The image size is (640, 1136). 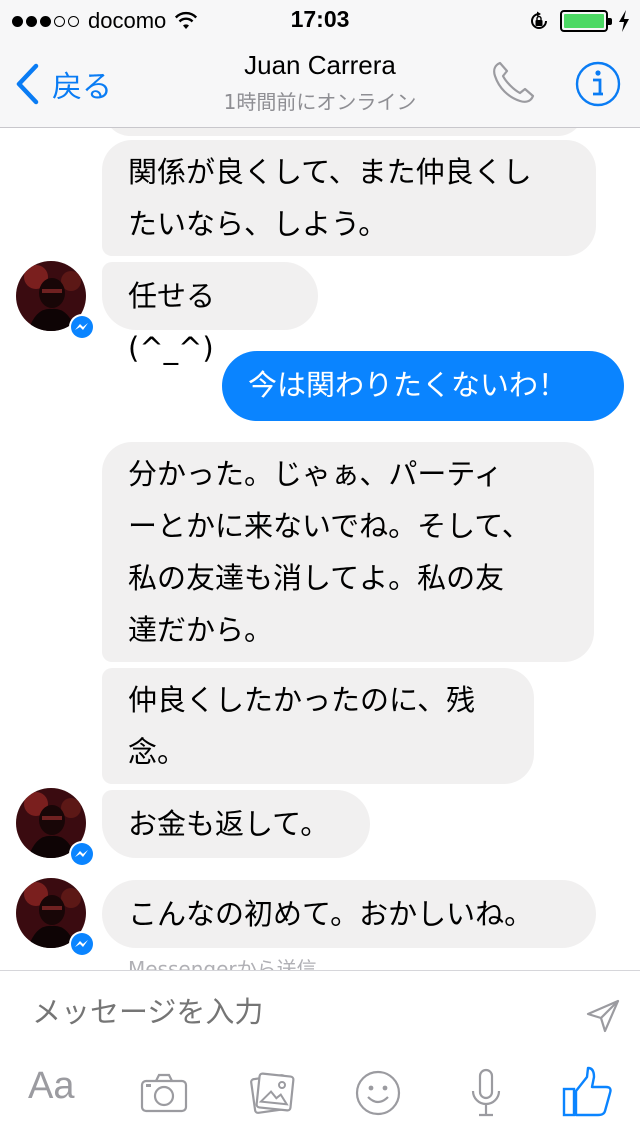 I want to click on emoji-icon, so click(x=378, y=1093).